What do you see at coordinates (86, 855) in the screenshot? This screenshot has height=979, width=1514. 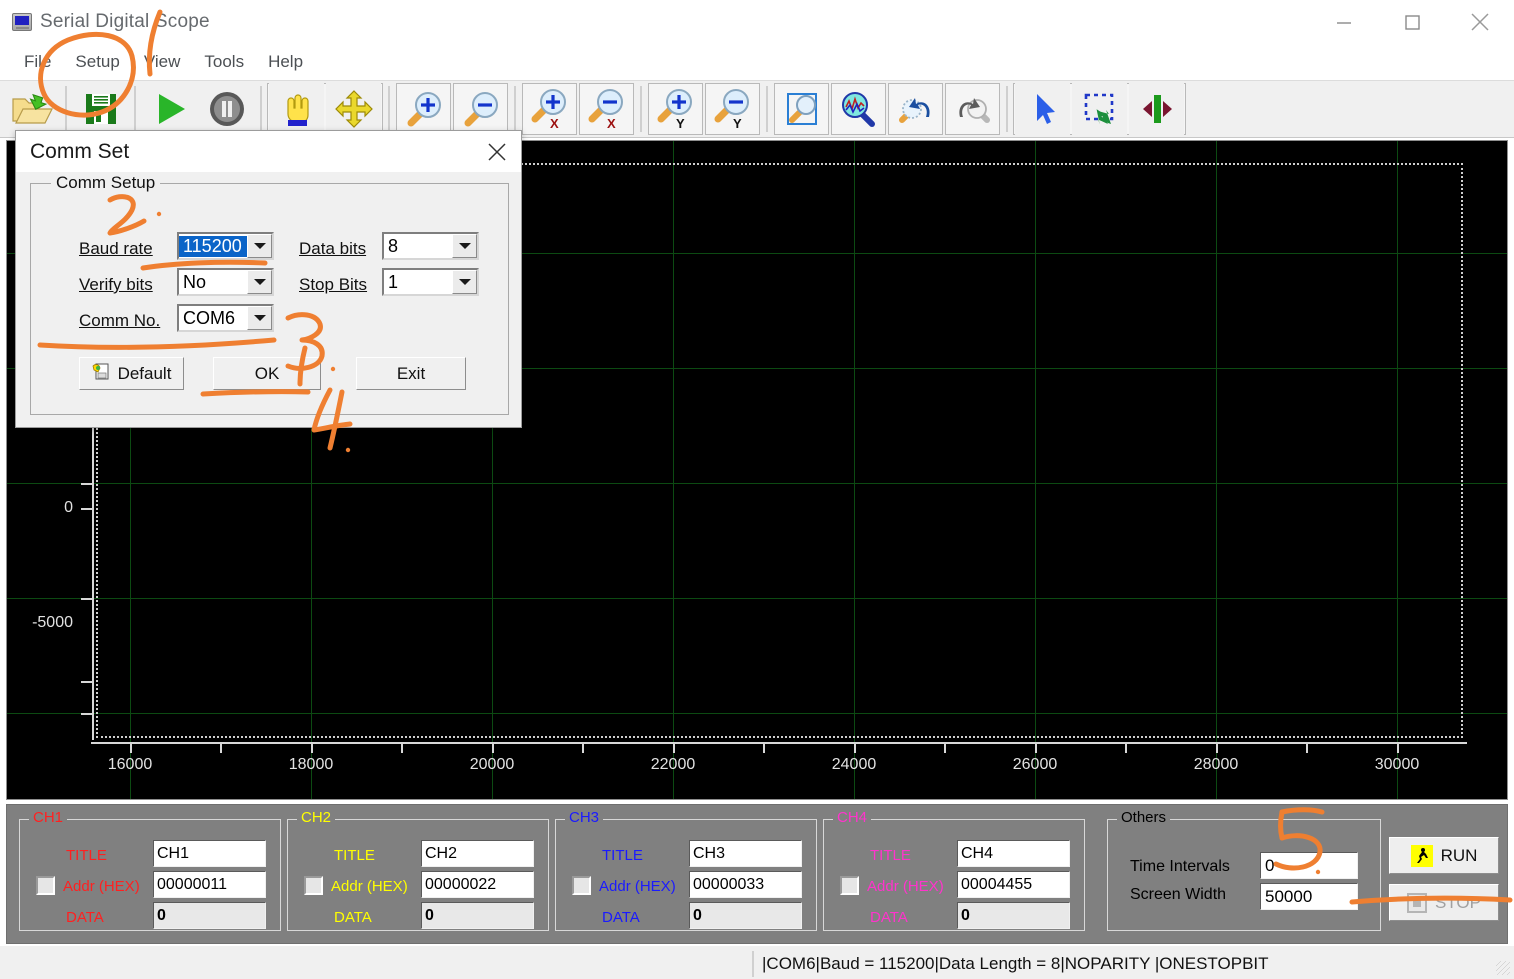 I see `ch1-title-label: TITLE` at bounding box center [86, 855].